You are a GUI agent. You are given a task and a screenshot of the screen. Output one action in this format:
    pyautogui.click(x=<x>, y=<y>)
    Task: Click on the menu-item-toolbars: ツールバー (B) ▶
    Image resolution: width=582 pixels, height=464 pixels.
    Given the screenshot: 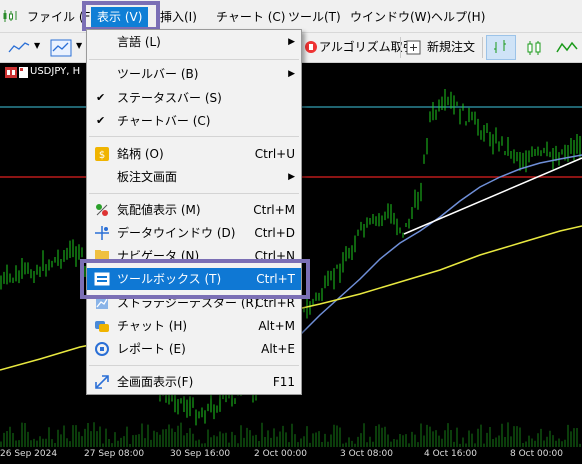 What is the action you would take?
    pyautogui.click(x=194, y=74)
    